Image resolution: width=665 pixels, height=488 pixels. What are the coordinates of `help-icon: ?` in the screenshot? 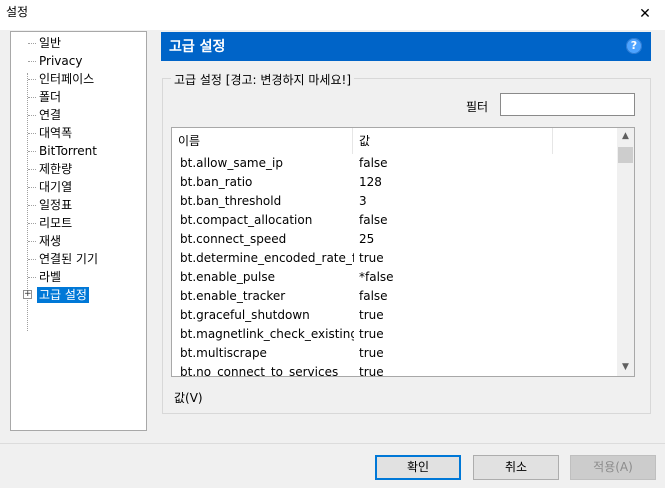 It's located at (634, 46).